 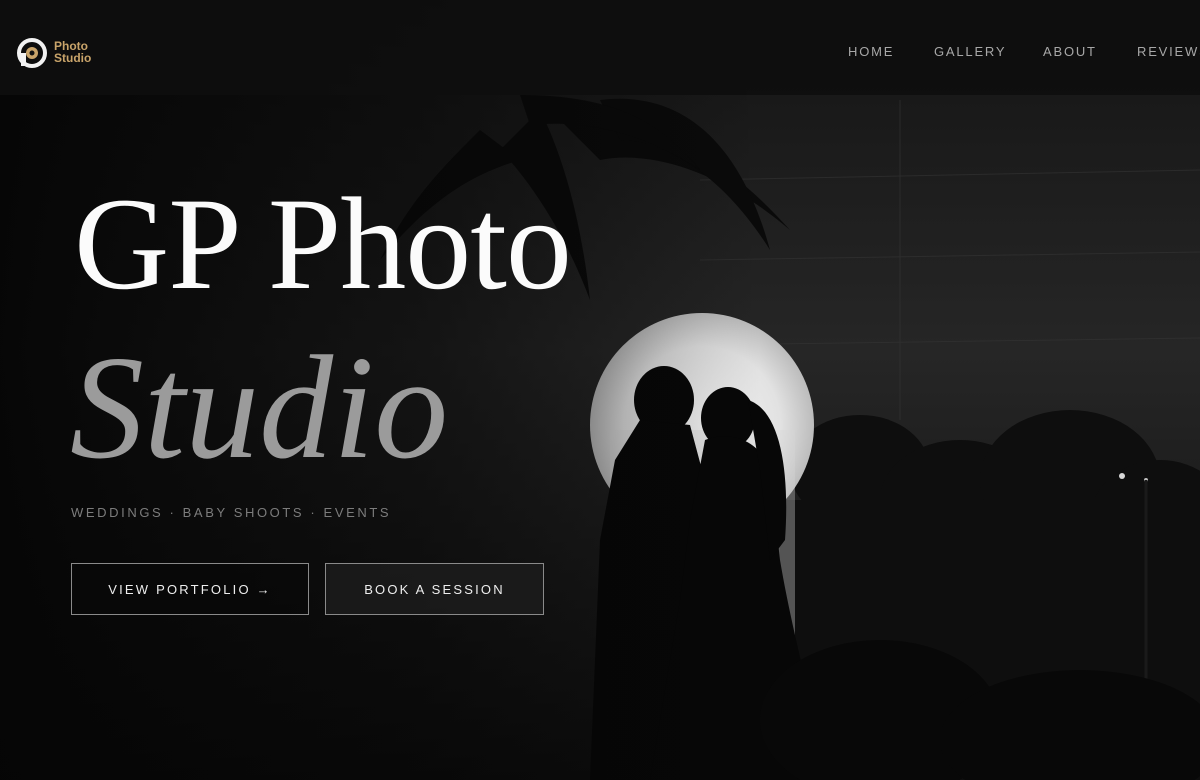 I want to click on hero-title: GP Photo, so click(x=323, y=243).